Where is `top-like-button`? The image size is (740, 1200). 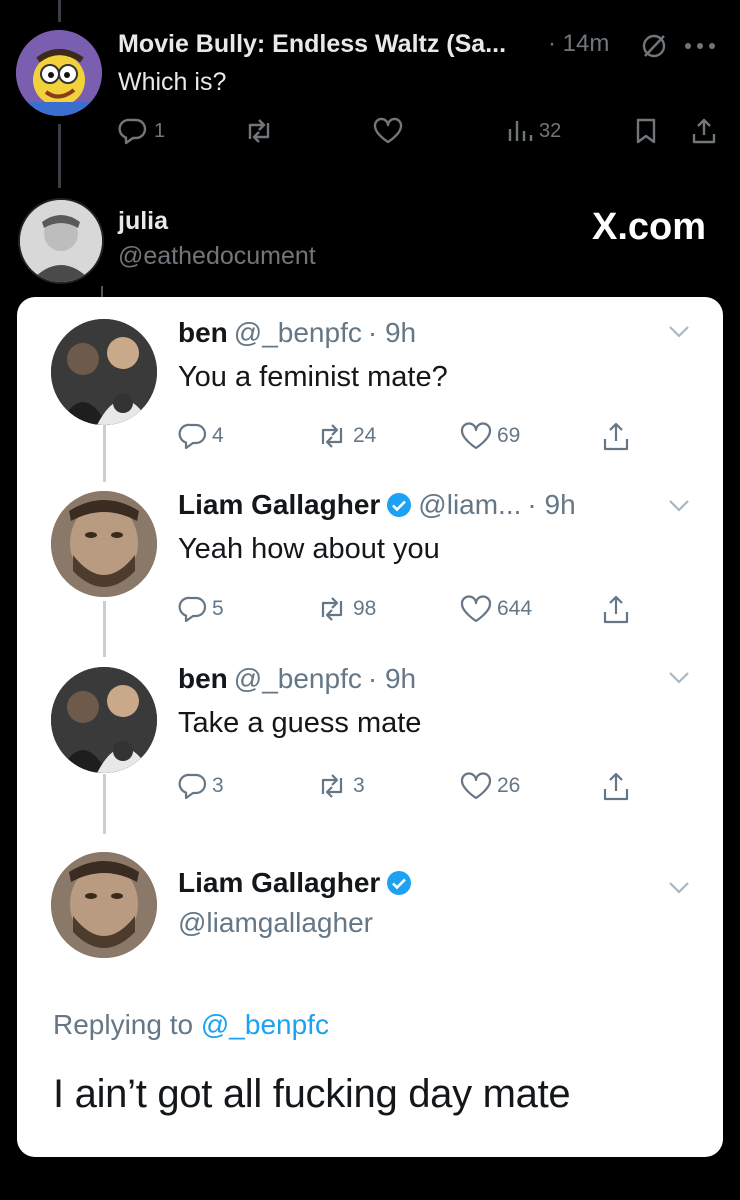
top-like-button is located at coordinates (388, 131).